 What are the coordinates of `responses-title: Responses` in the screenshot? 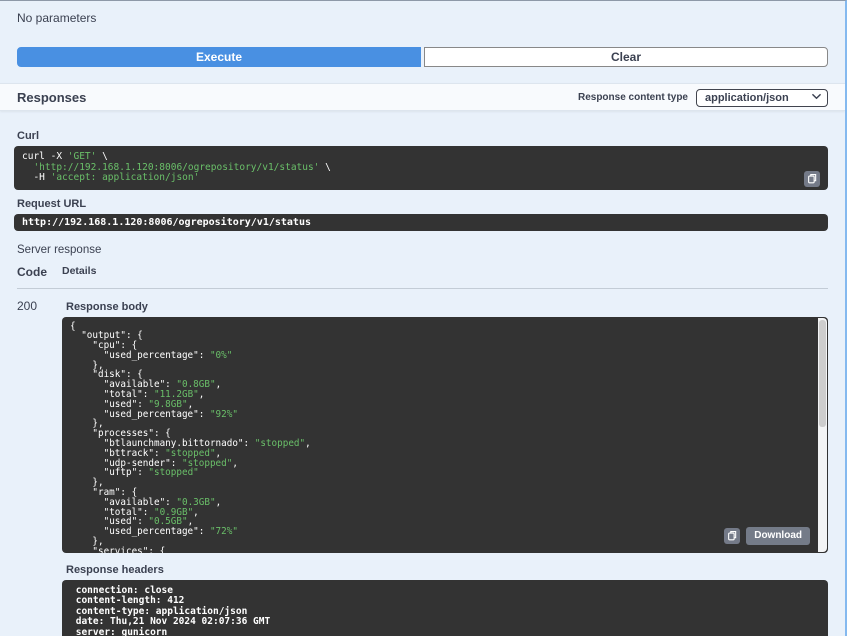 It's located at (52, 97).